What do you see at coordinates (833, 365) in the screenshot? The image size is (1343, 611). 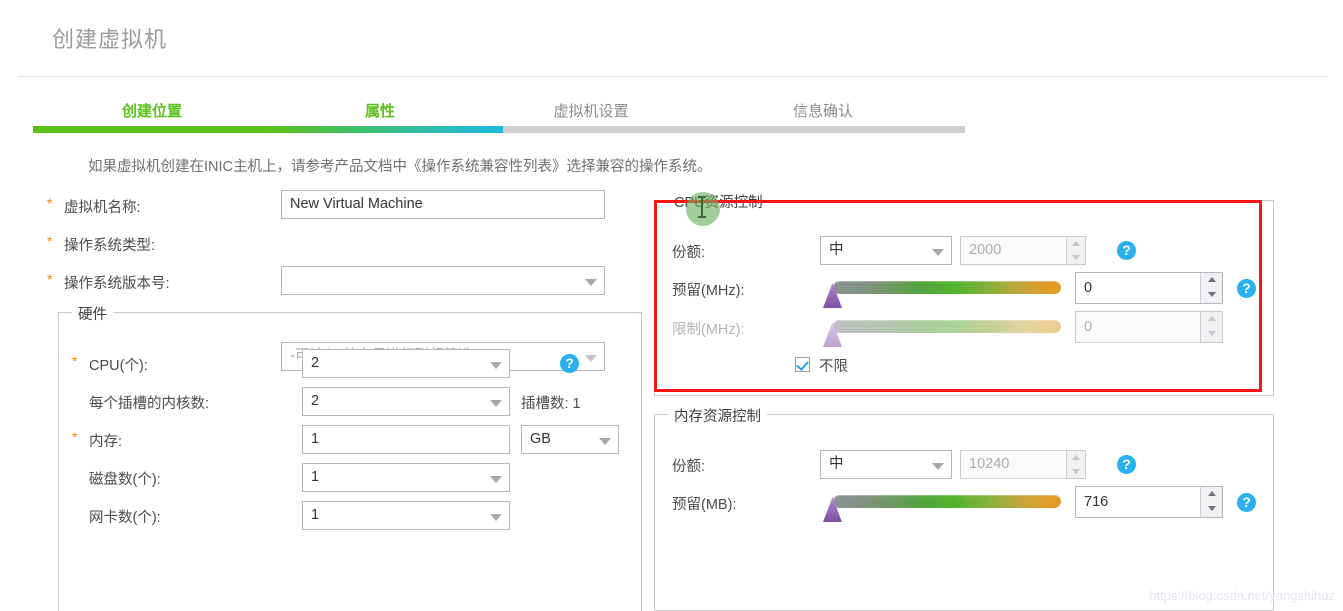 I see `cpu-unlimited-label: 不限` at bounding box center [833, 365].